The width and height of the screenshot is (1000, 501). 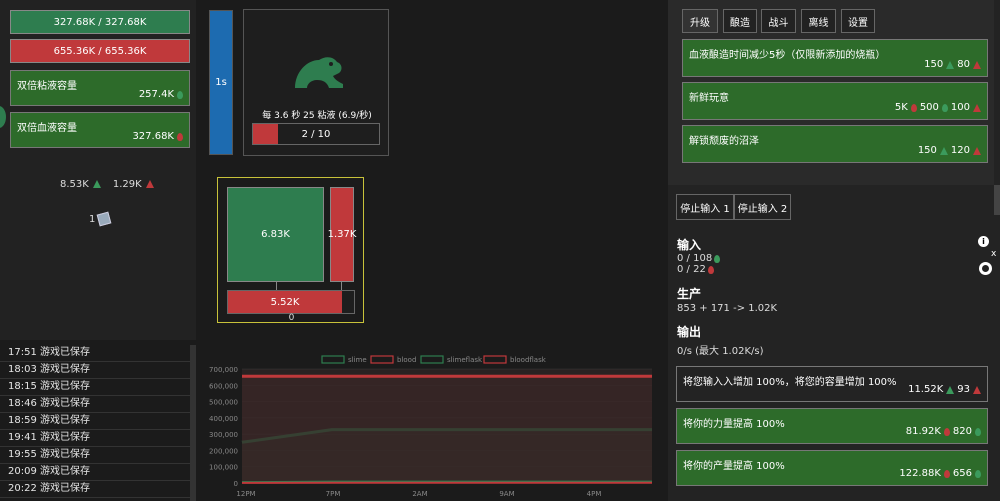 What do you see at coordinates (689, 332) in the screenshot?
I see `output-heading: 输出` at bounding box center [689, 332].